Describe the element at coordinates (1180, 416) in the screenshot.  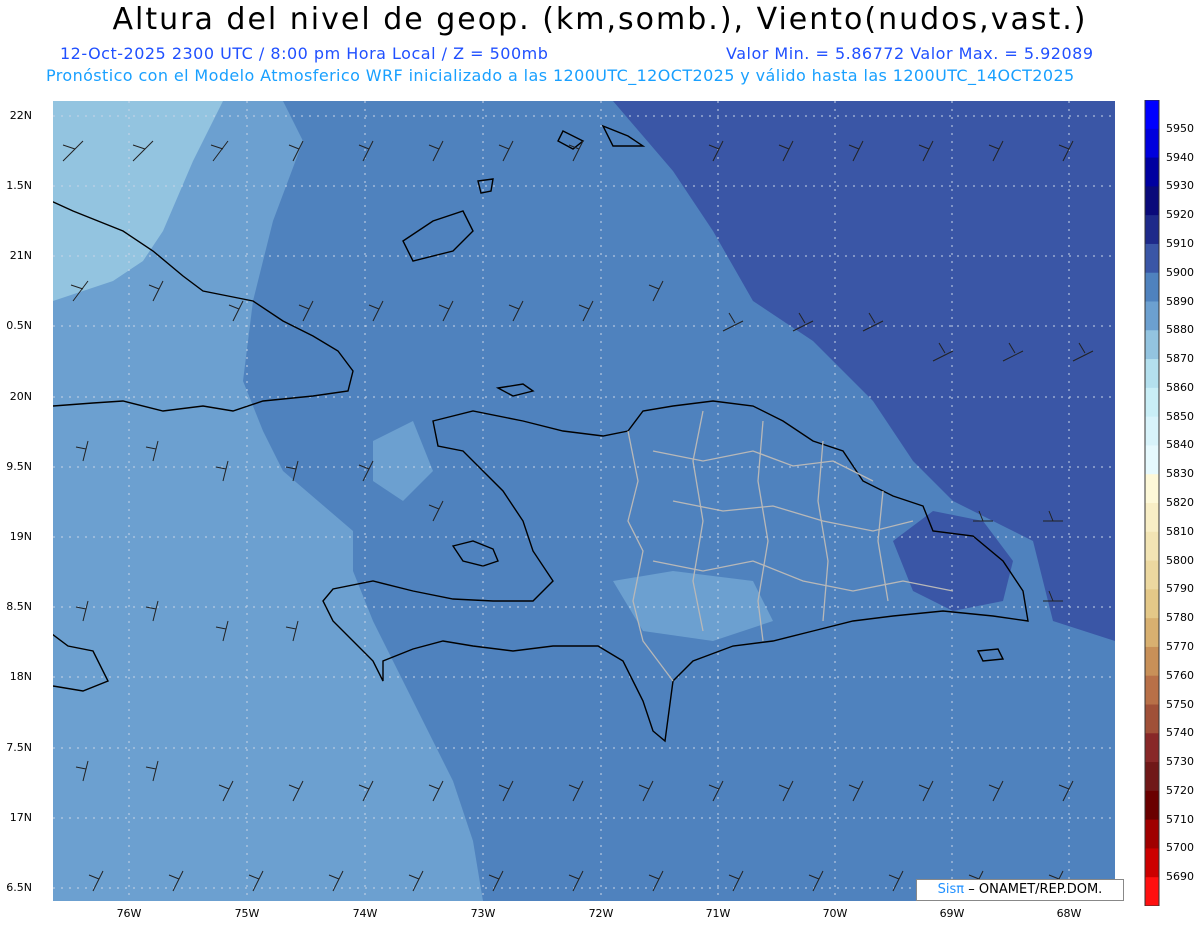
I see `colorbar-level-label: 5850` at that location.